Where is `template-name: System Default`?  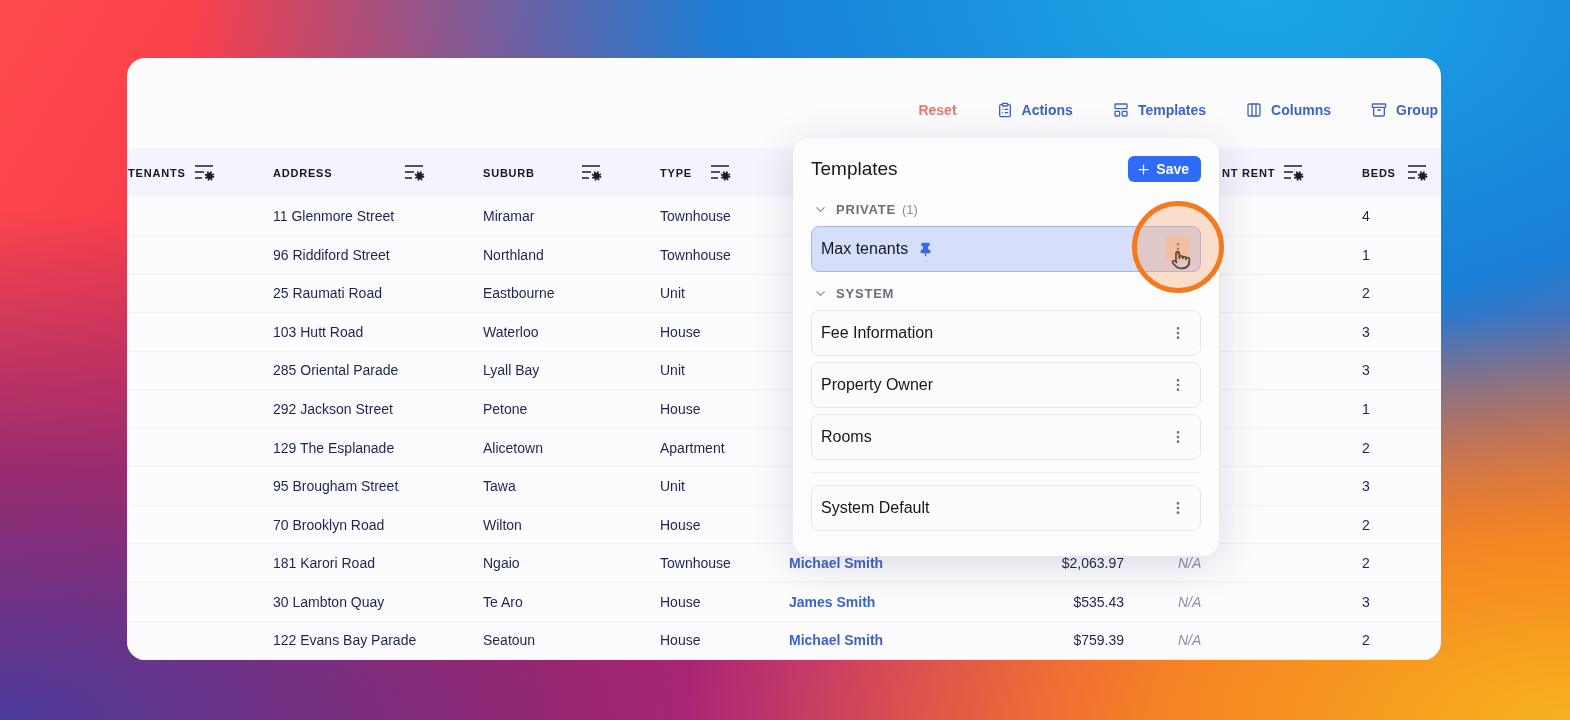
template-name: System Default is located at coordinates (875, 508).